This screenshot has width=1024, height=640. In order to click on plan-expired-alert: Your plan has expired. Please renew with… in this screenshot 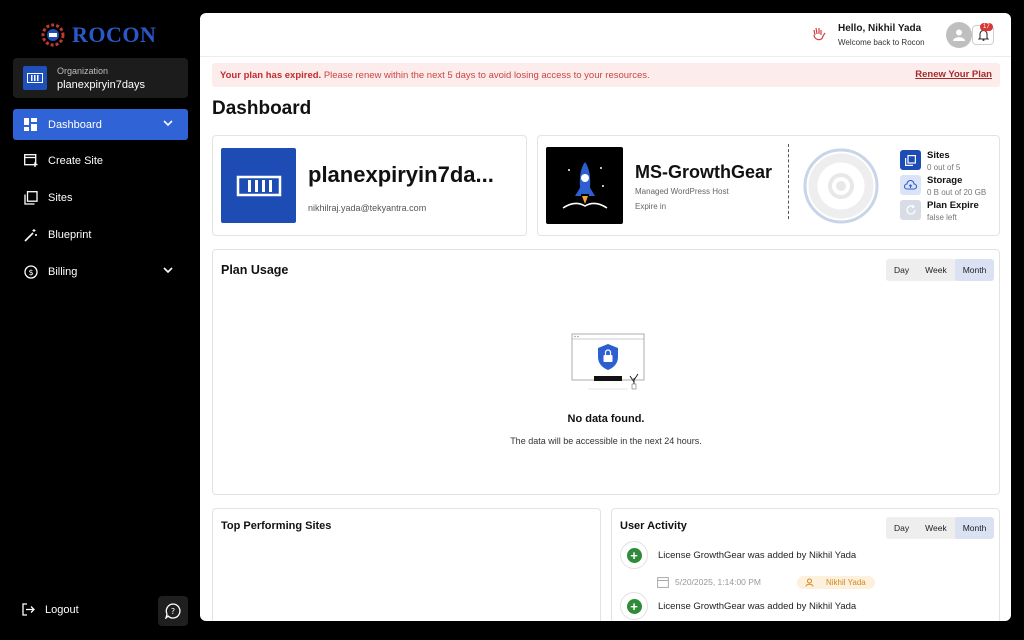, I will do `click(606, 75)`.